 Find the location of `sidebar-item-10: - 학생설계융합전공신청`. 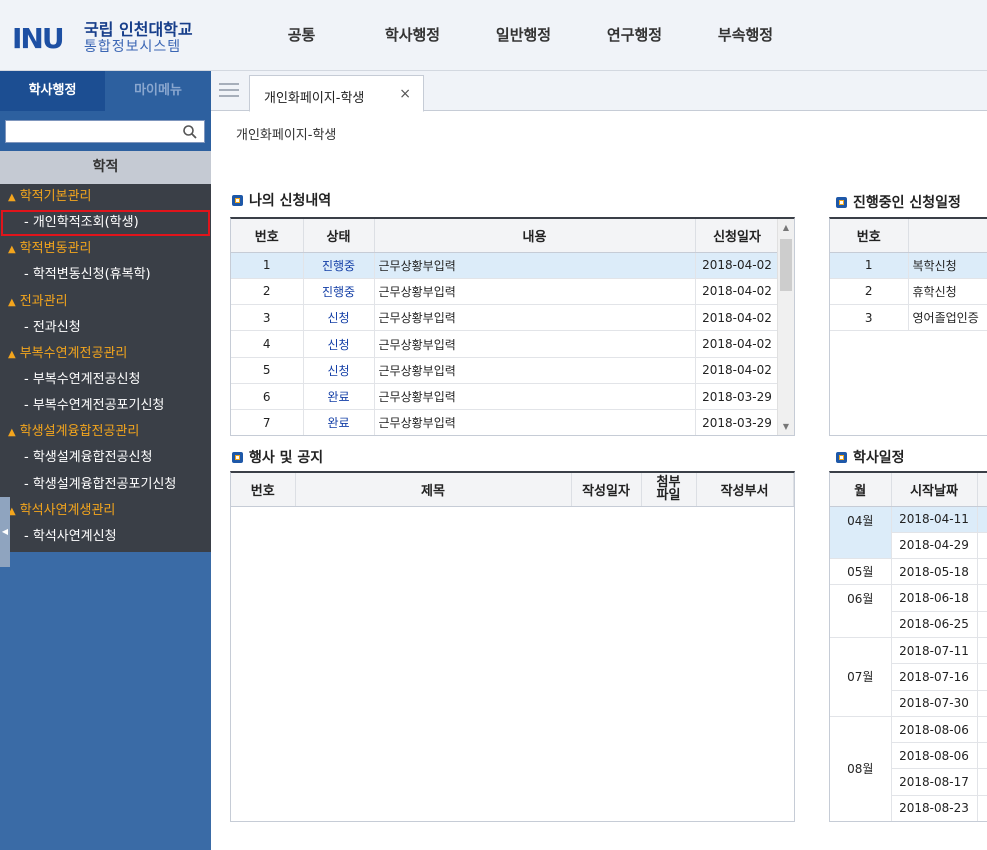

sidebar-item-10: - 학생설계융합전공신청 is located at coordinates (105, 458).